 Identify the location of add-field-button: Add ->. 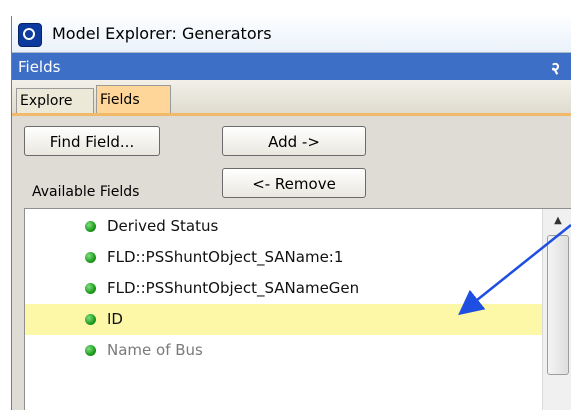
(294, 141).